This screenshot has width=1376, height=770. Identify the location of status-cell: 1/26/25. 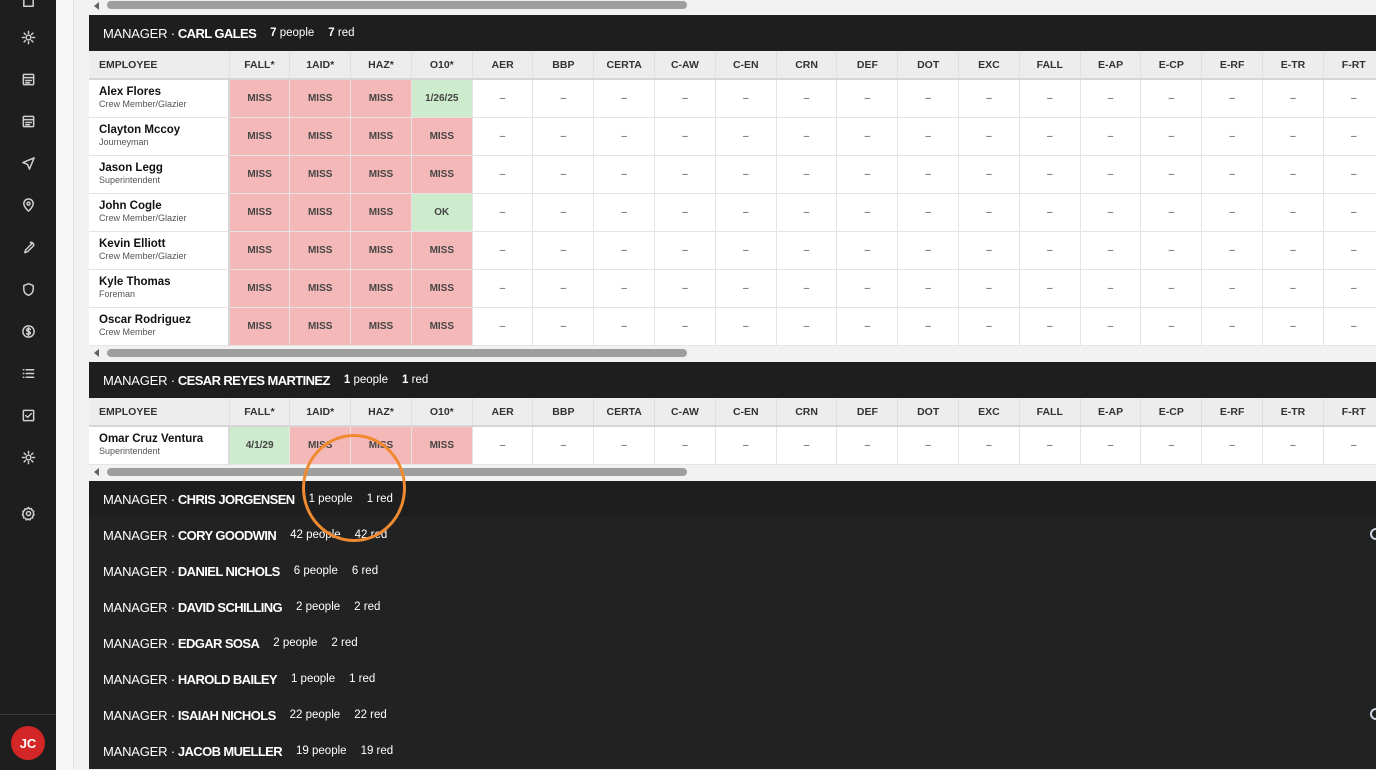
(442, 98).